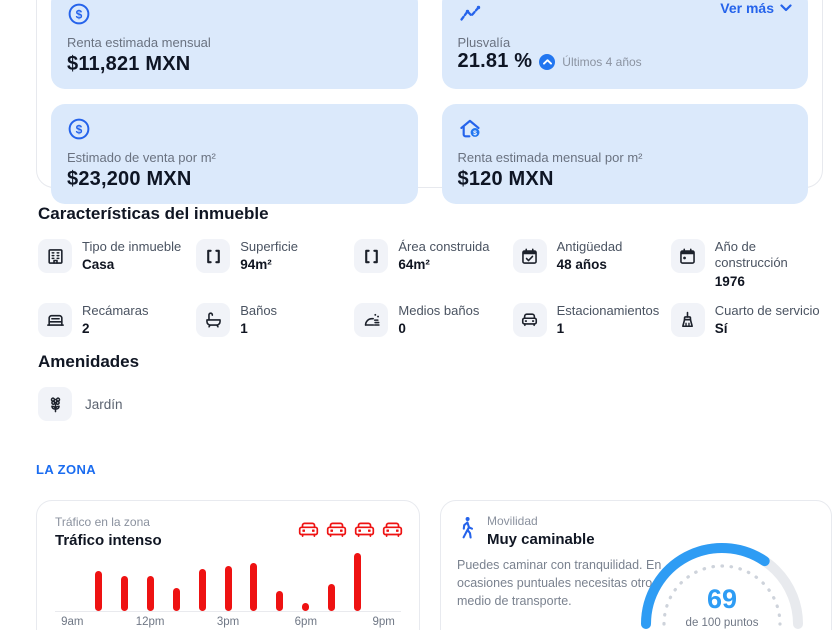  I want to click on ver-mas-button: Ver más, so click(756, 8).